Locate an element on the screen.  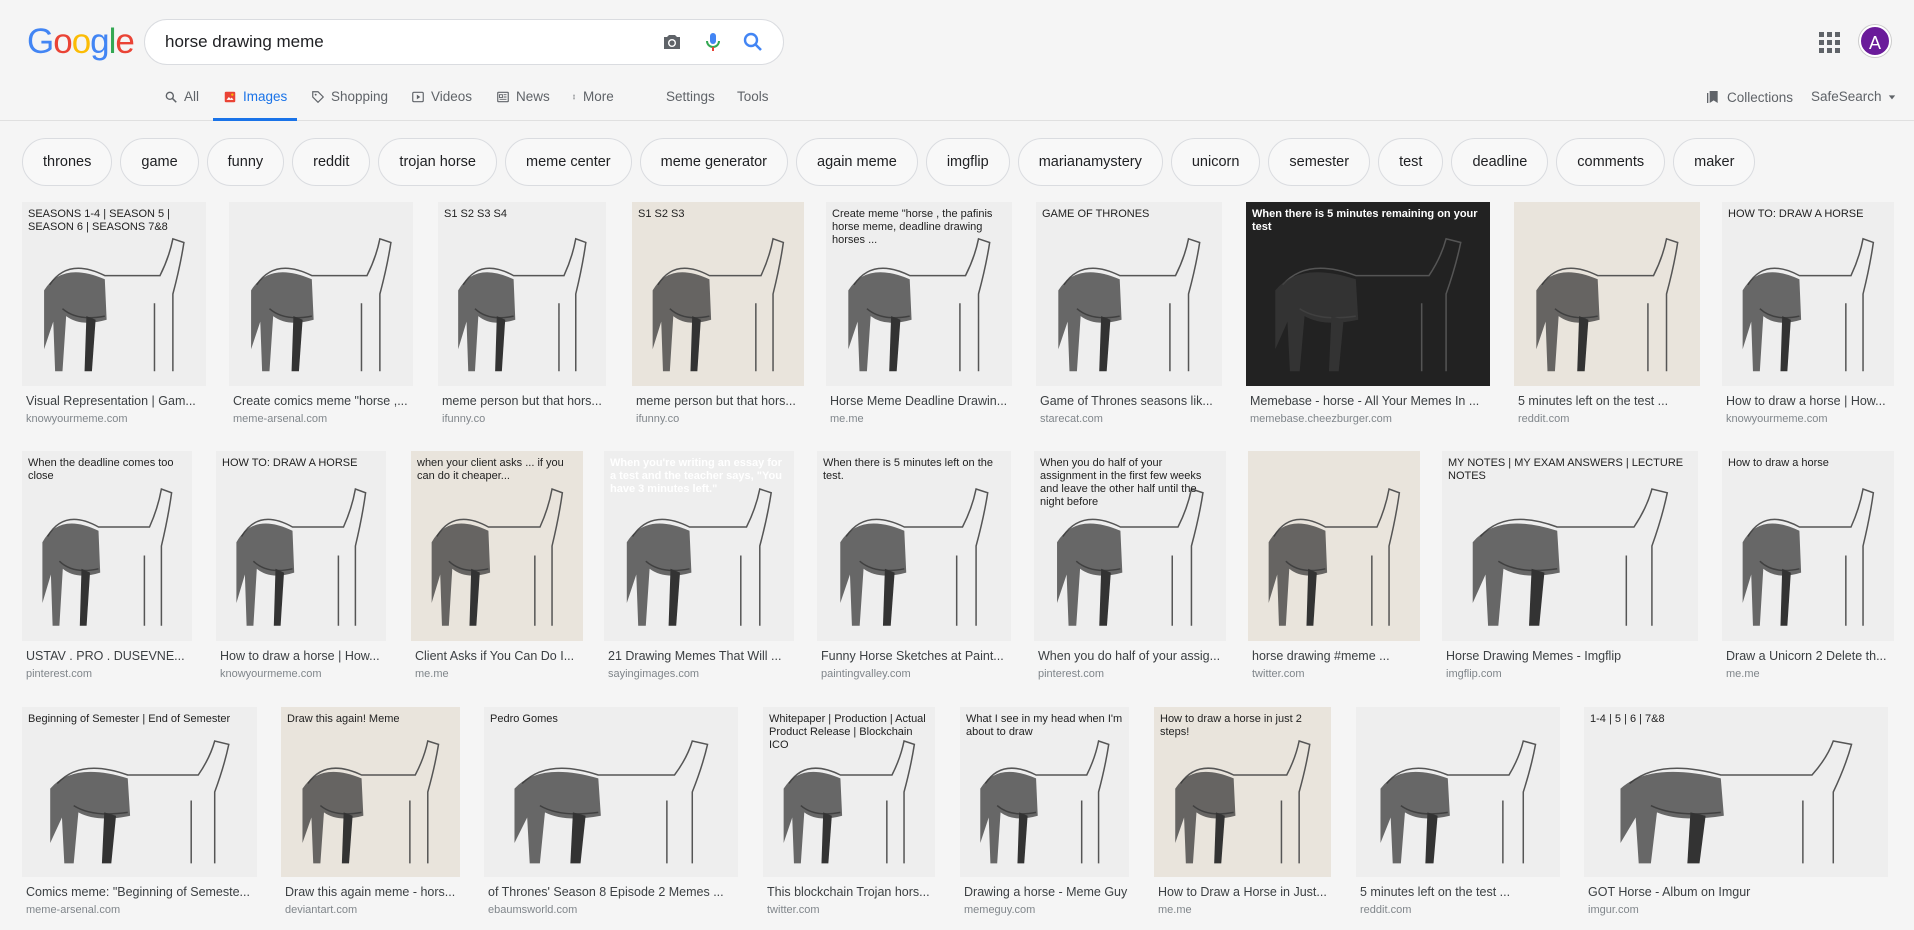
result-source-domain: reddit.com is located at coordinates (1607, 419).